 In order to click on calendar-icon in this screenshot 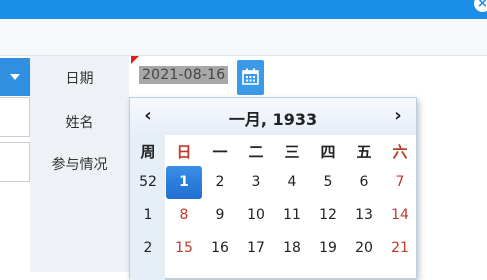, I will do `click(250, 76)`.